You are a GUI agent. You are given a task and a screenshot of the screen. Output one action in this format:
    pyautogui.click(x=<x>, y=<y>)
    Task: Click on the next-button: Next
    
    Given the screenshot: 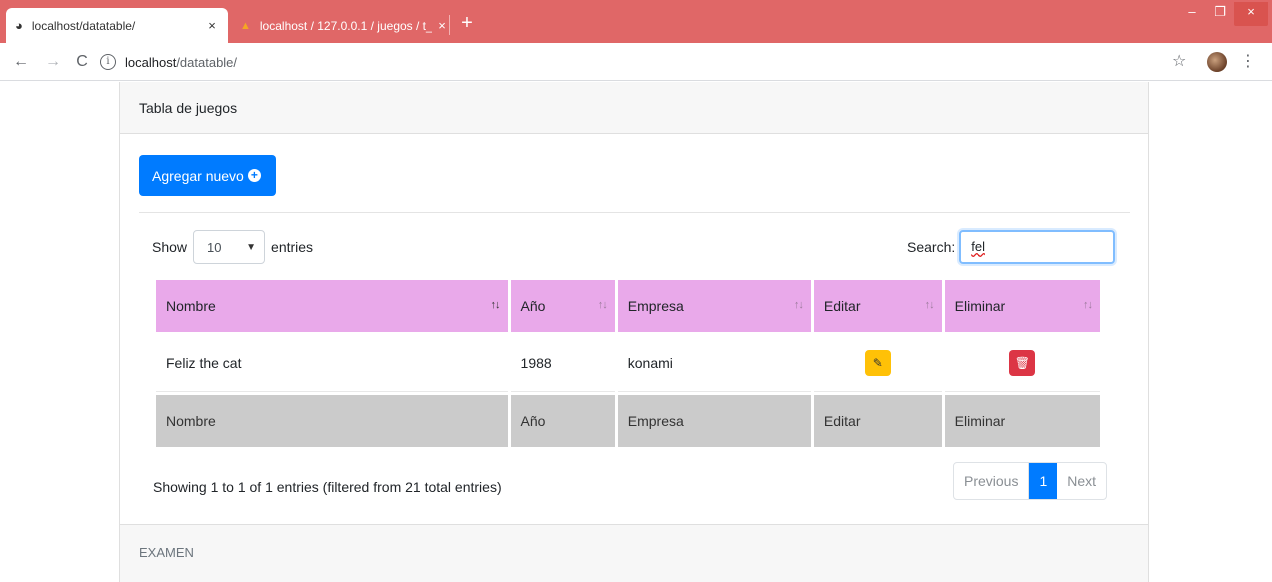 What is the action you would take?
    pyautogui.click(x=1081, y=481)
    